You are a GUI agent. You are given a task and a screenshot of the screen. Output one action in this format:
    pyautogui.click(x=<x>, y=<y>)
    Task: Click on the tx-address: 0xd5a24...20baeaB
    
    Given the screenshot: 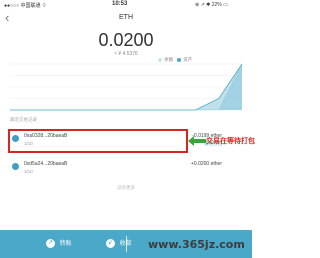 What is the action you would take?
    pyautogui.click(x=46, y=164)
    